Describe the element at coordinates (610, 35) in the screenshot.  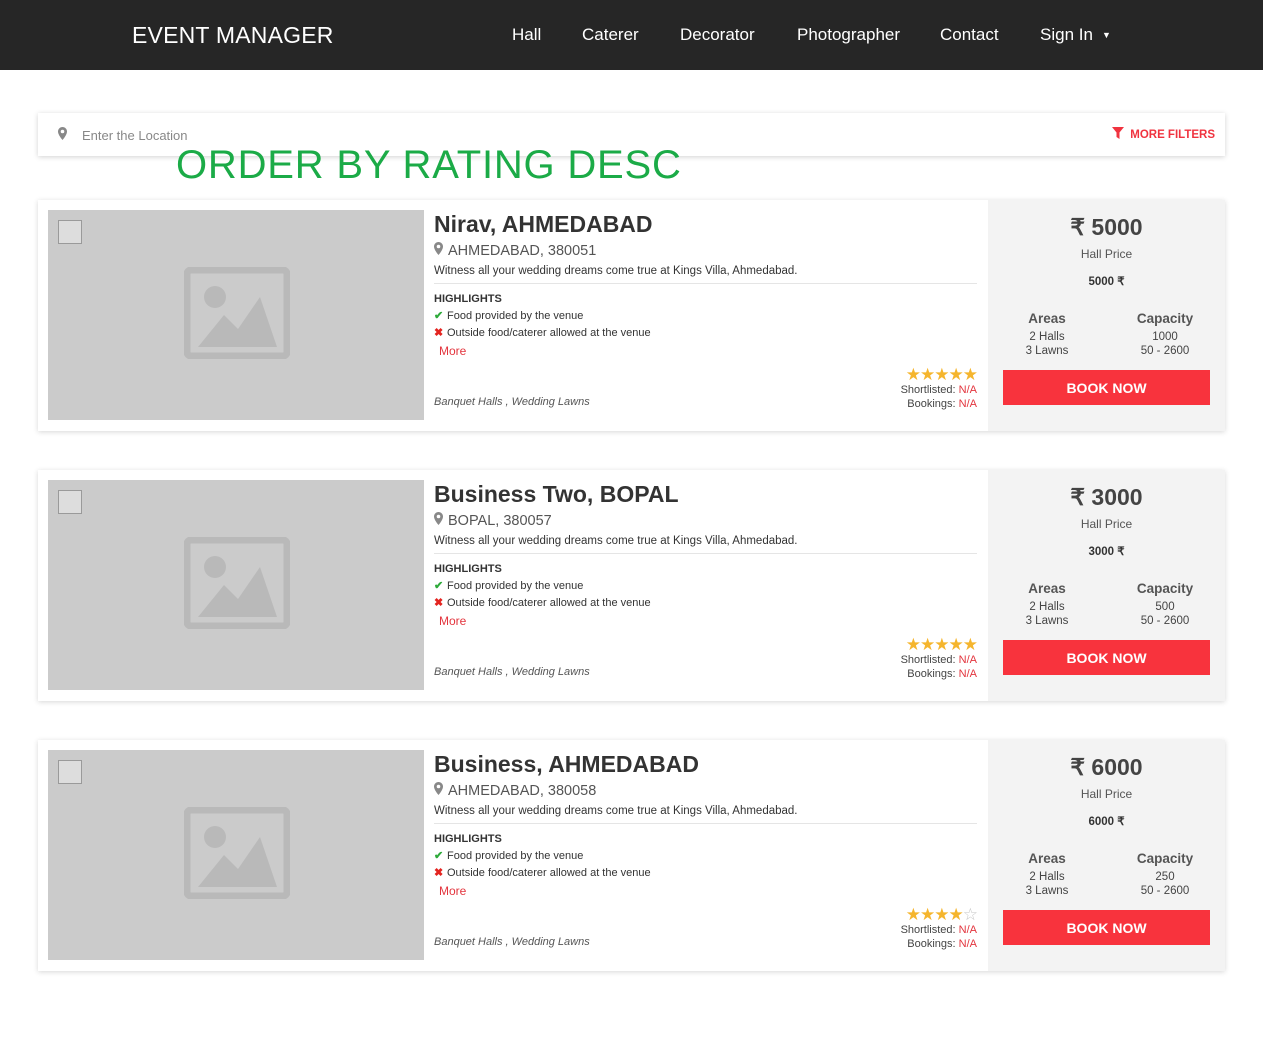
I see `nav-item-caterer: Caterer` at that location.